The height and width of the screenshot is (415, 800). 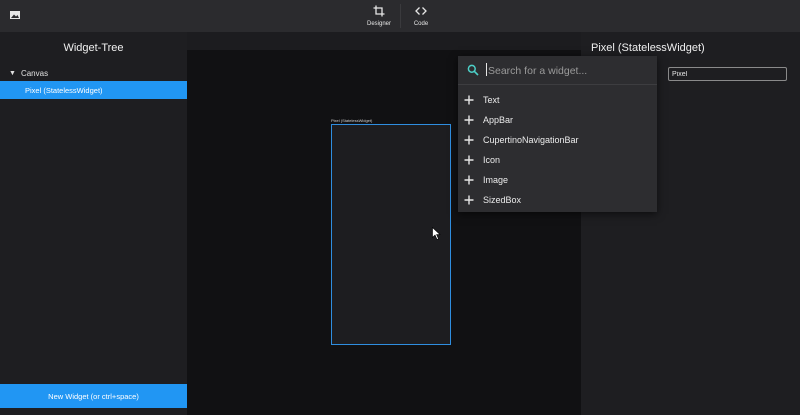 I want to click on new-widget-button: New Widget (or ctrl+space), so click(x=93, y=396).